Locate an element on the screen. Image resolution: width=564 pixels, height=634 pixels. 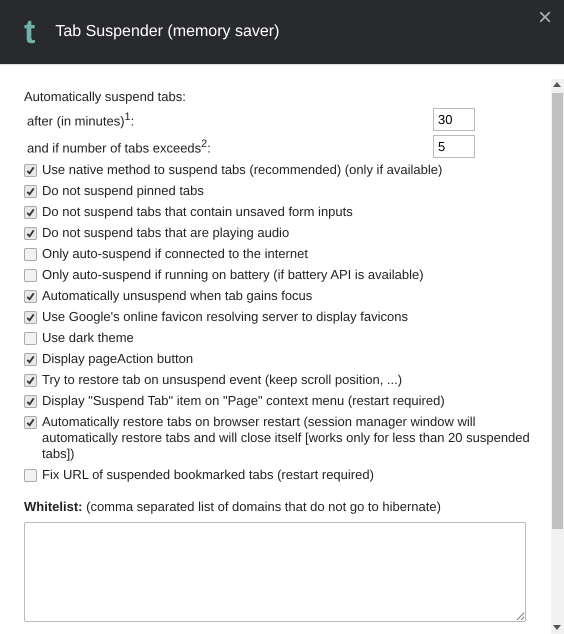
option-label: Use Google's online favicon resolving server to display favicons is located at coordinates (225, 317).